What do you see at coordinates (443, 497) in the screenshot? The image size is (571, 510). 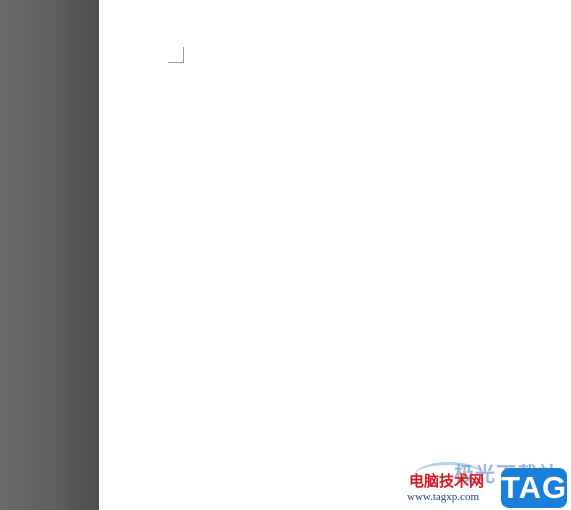 I see `watermark-url: www.tagxp.com` at bounding box center [443, 497].